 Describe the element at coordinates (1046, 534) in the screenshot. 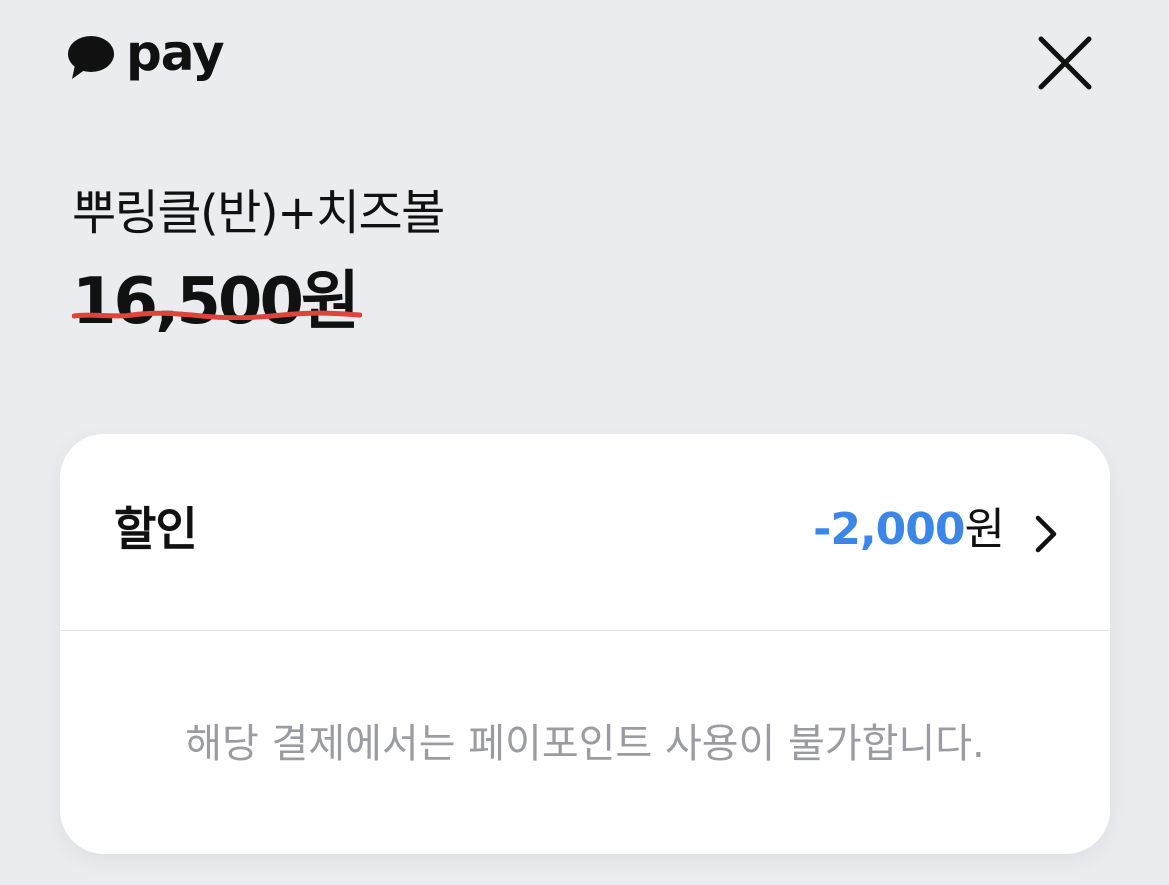

I see `chevron-right-icon` at that location.